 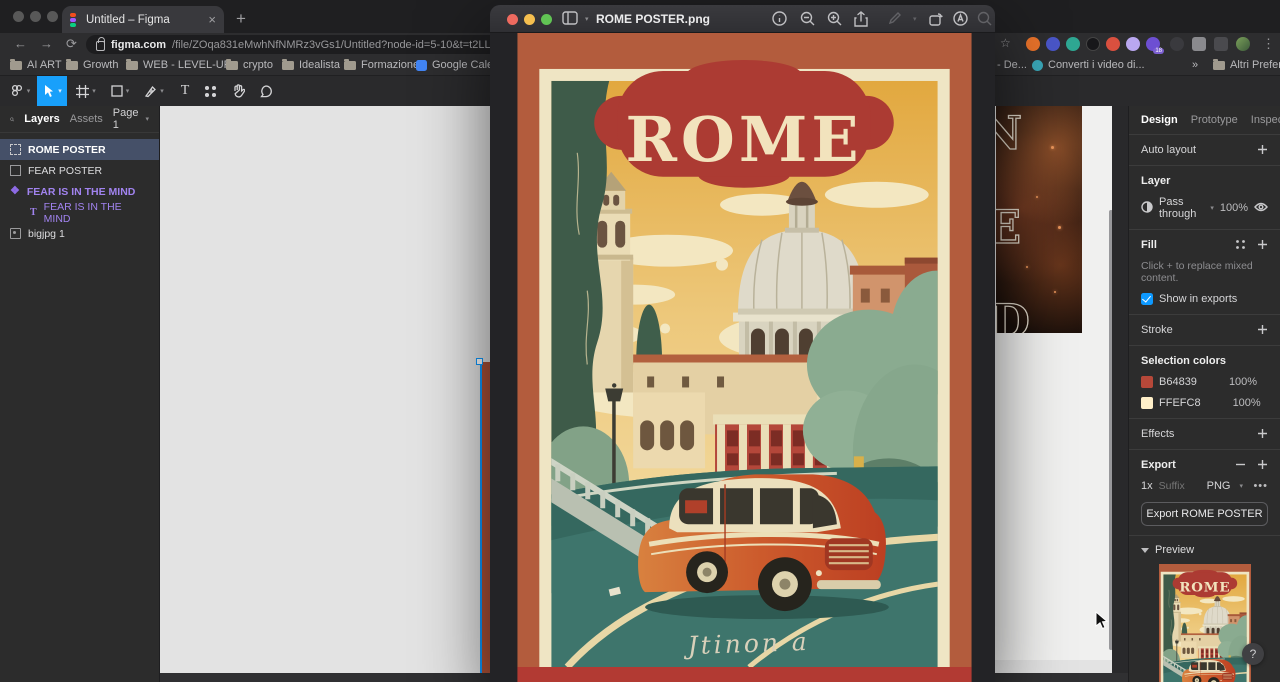 What do you see at coordinates (311, 64) in the screenshot?
I see `bookmark-item: Idealista` at bounding box center [311, 64].